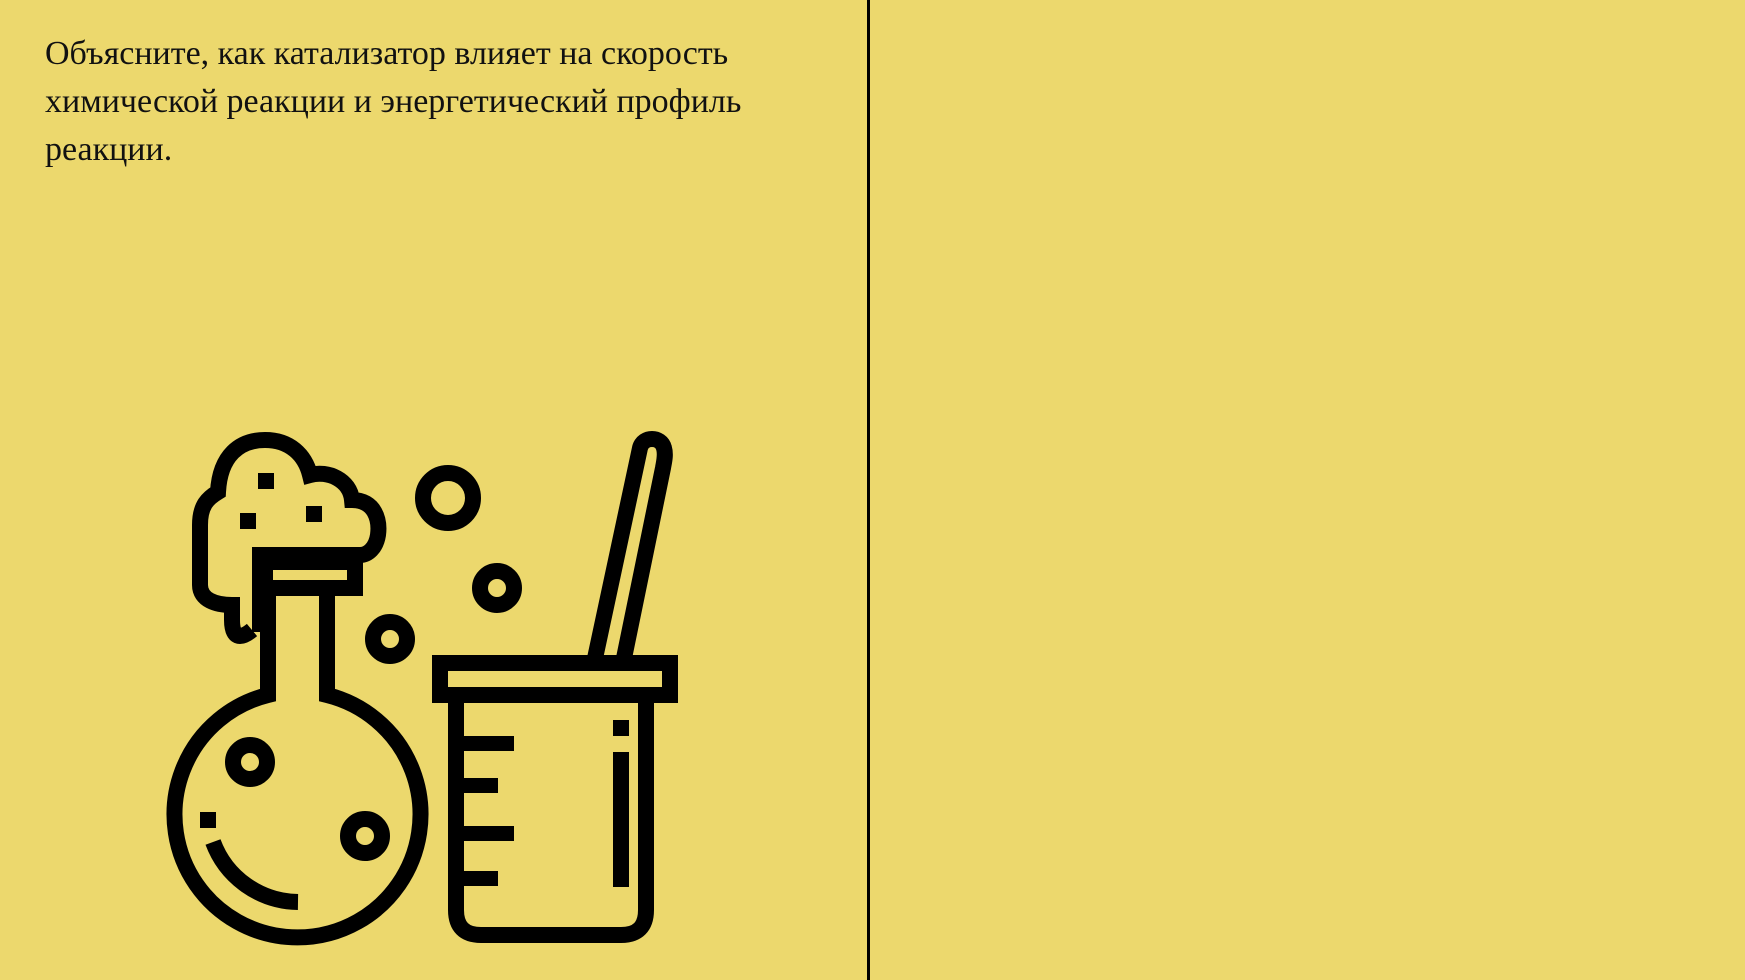 The image size is (1745, 980). Describe the element at coordinates (289, 537) in the screenshot. I see `foam-cloud-shape` at that location.